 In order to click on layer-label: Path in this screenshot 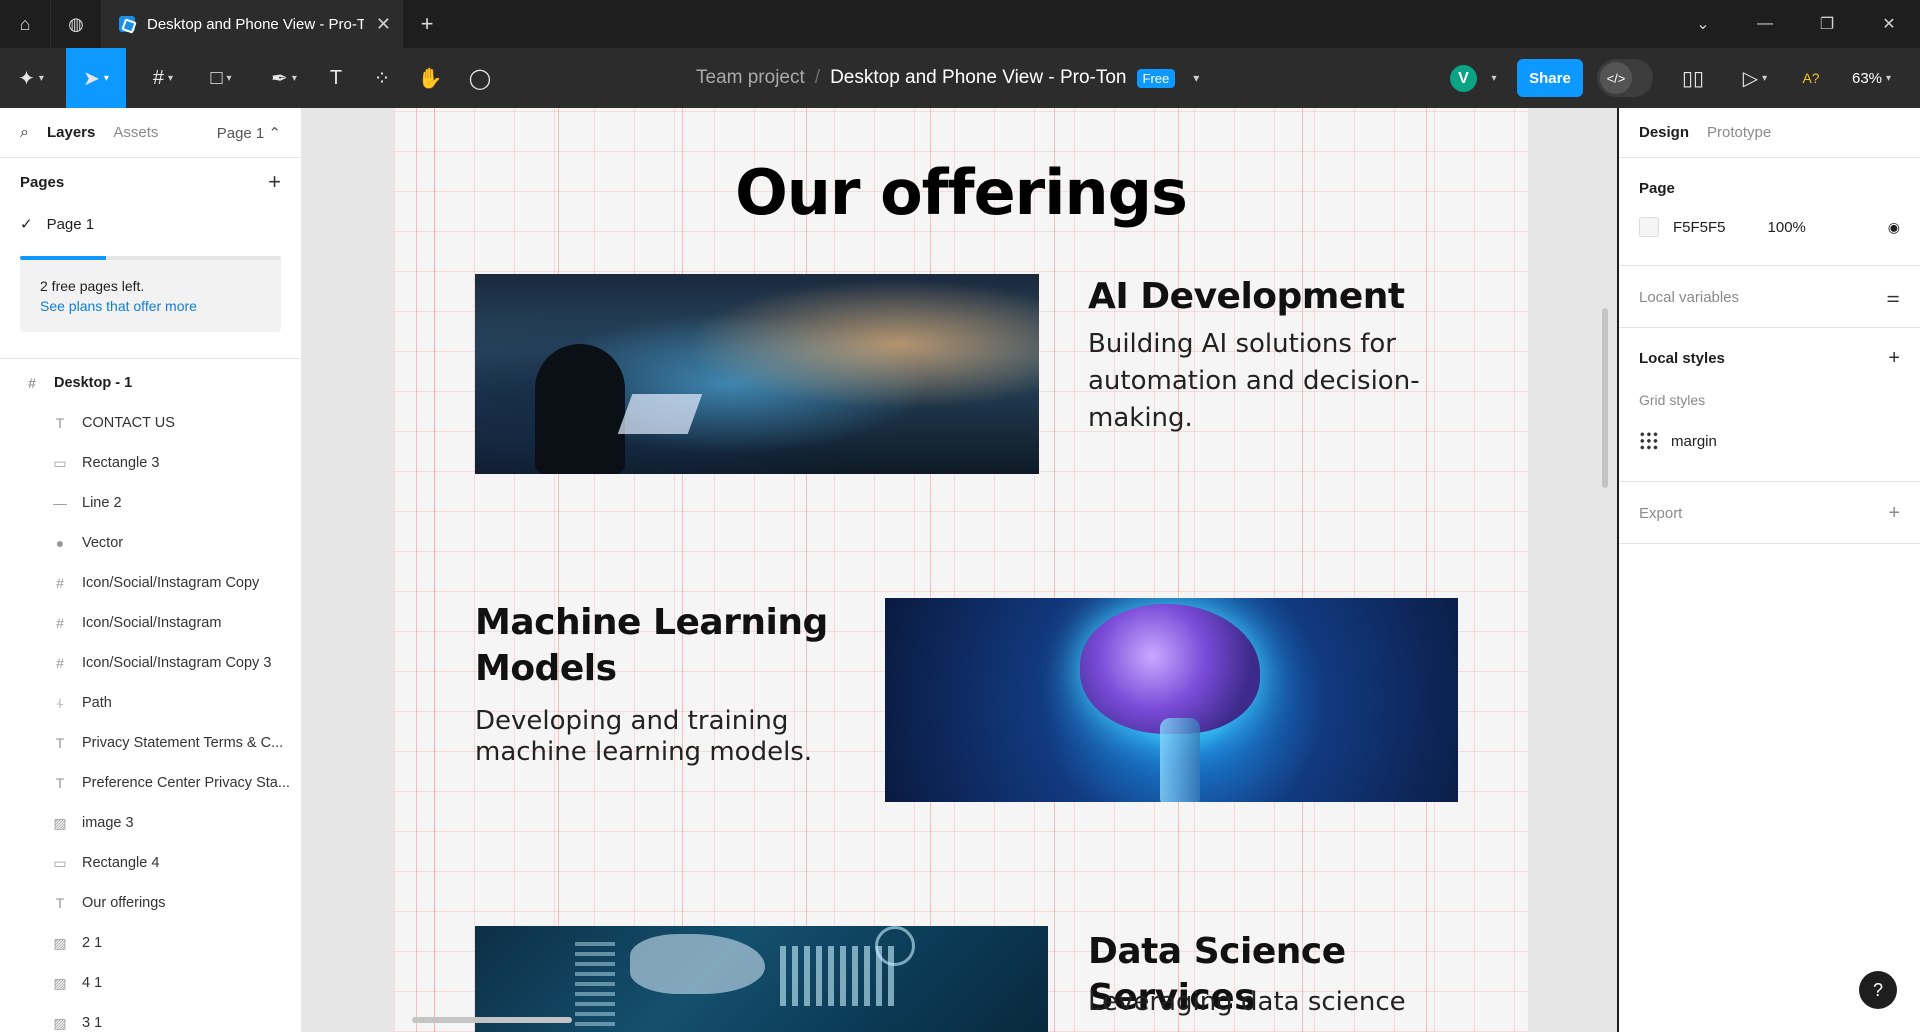, I will do `click(97, 703)`.